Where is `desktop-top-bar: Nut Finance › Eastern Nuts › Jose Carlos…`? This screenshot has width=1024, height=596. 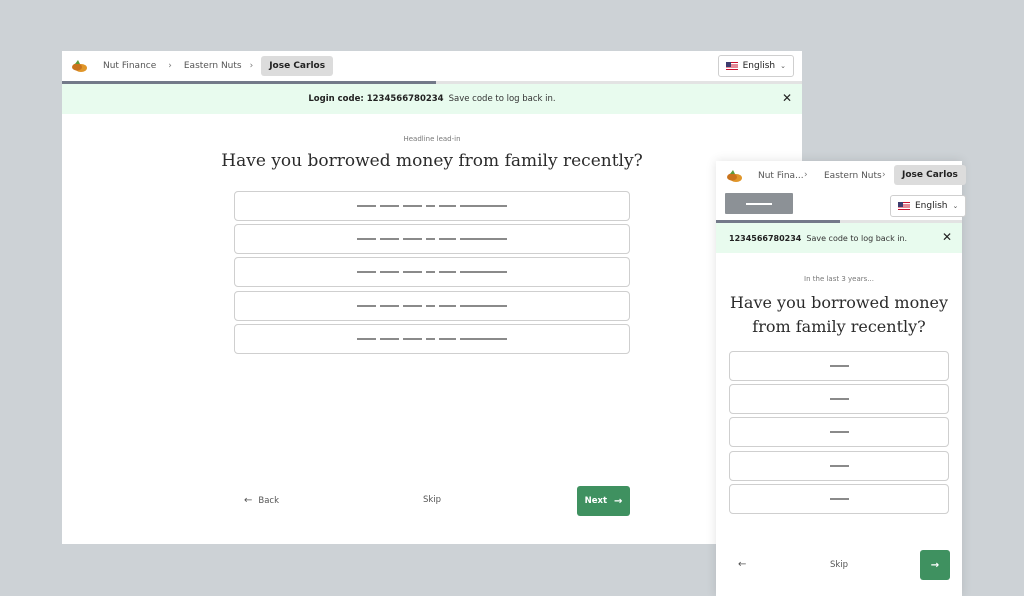
desktop-top-bar: Nut Finance › Eastern Nuts › Jose Carlos… is located at coordinates (432, 66).